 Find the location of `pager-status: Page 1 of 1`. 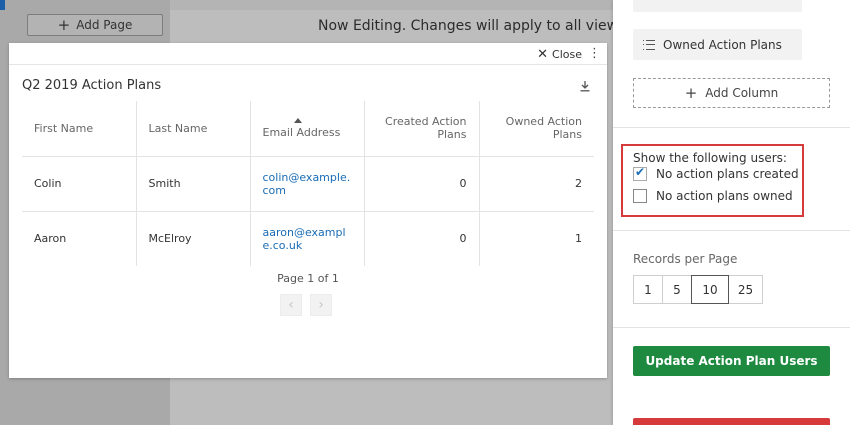

pager-status: Page 1 of 1 is located at coordinates (308, 278).